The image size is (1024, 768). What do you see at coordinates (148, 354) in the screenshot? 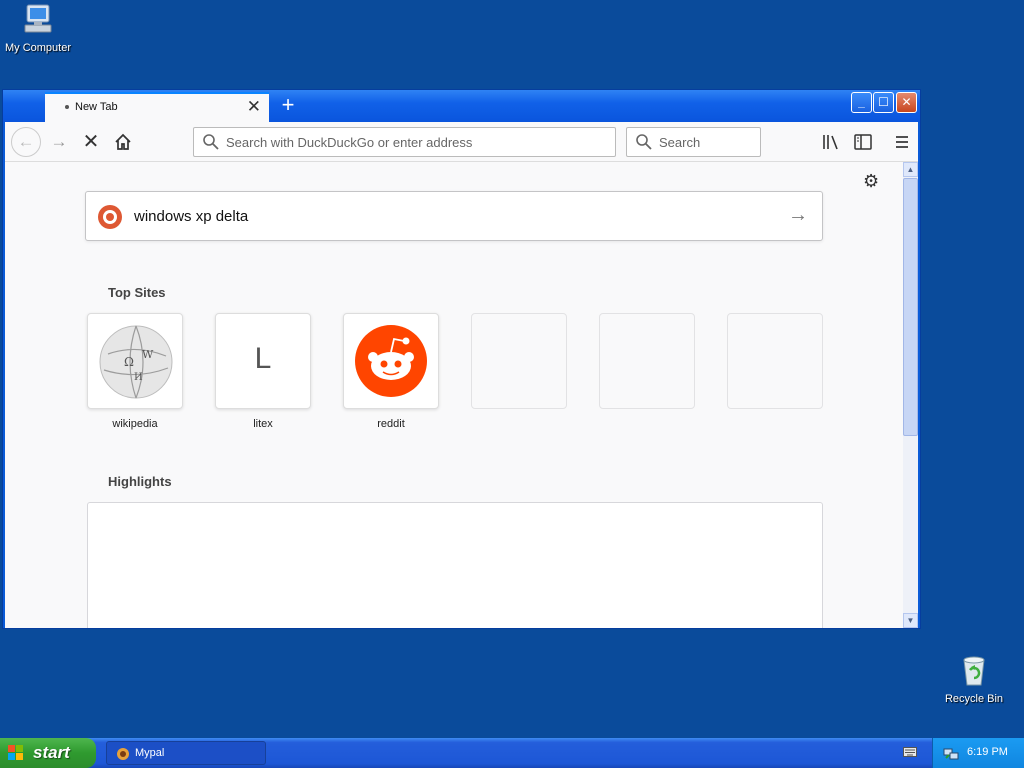
I see `svg-text: W` at bounding box center [148, 354].